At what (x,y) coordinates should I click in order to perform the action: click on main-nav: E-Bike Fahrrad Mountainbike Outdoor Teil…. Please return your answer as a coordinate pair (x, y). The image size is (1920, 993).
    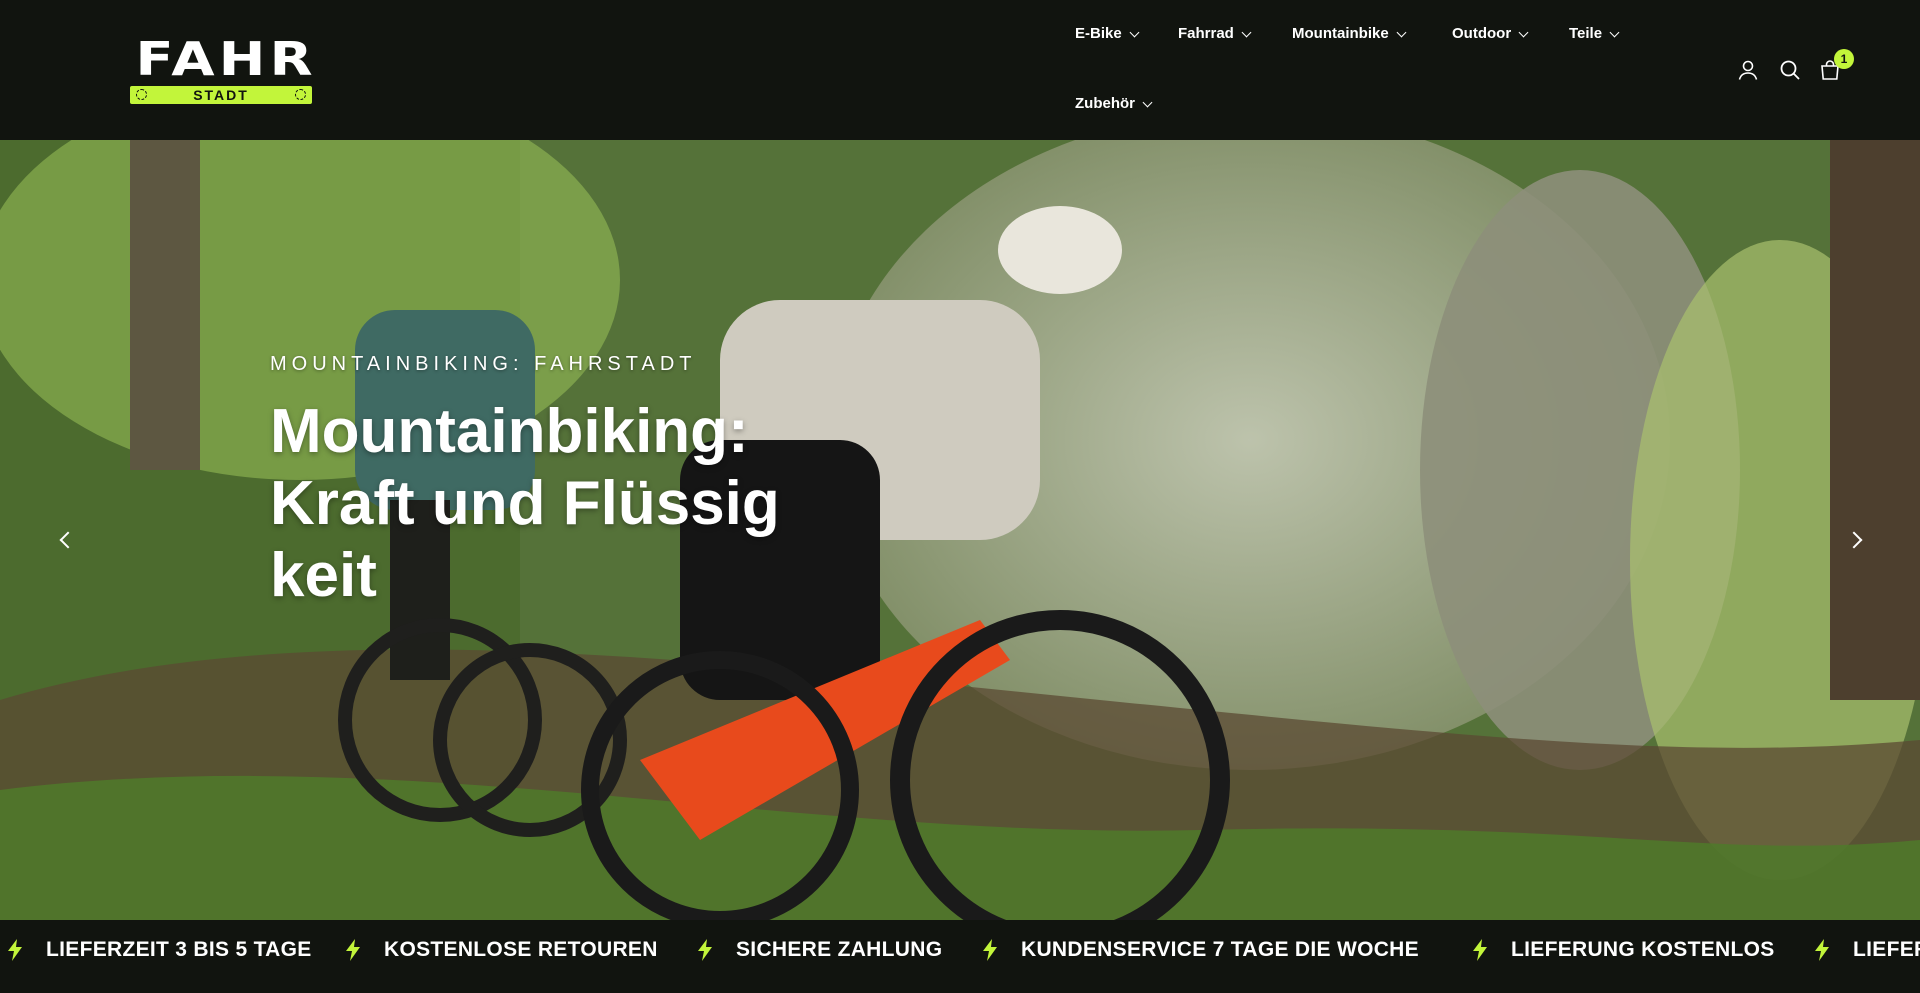
    Looking at the image, I should click on (1375, 70).